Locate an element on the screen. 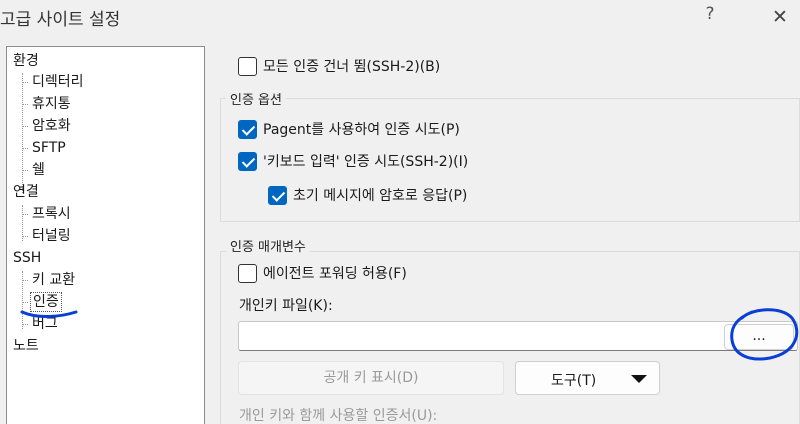 The image size is (800, 424). tree-item-environment: 환경 is located at coordinates (26, 61).